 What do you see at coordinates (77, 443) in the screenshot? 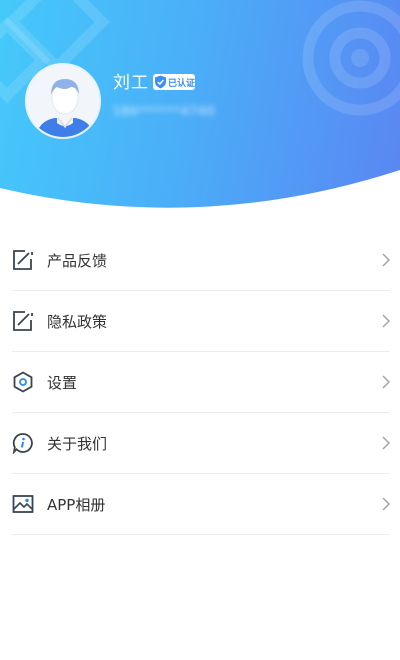
I see `menu-label: 关于我们` at bounding box center [77, 443].